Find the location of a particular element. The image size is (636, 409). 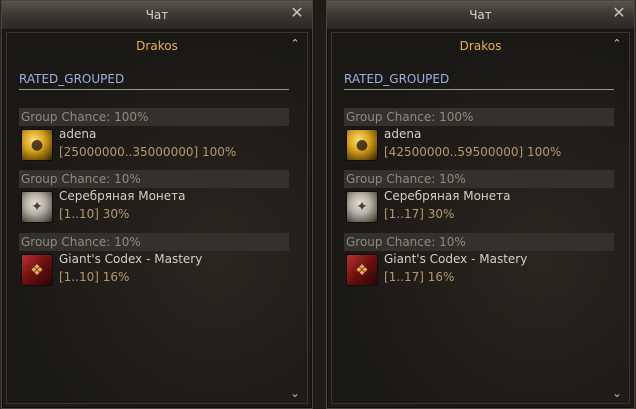

item-drop-rate: [1..17] 16% is located at coordinates (419, 277).